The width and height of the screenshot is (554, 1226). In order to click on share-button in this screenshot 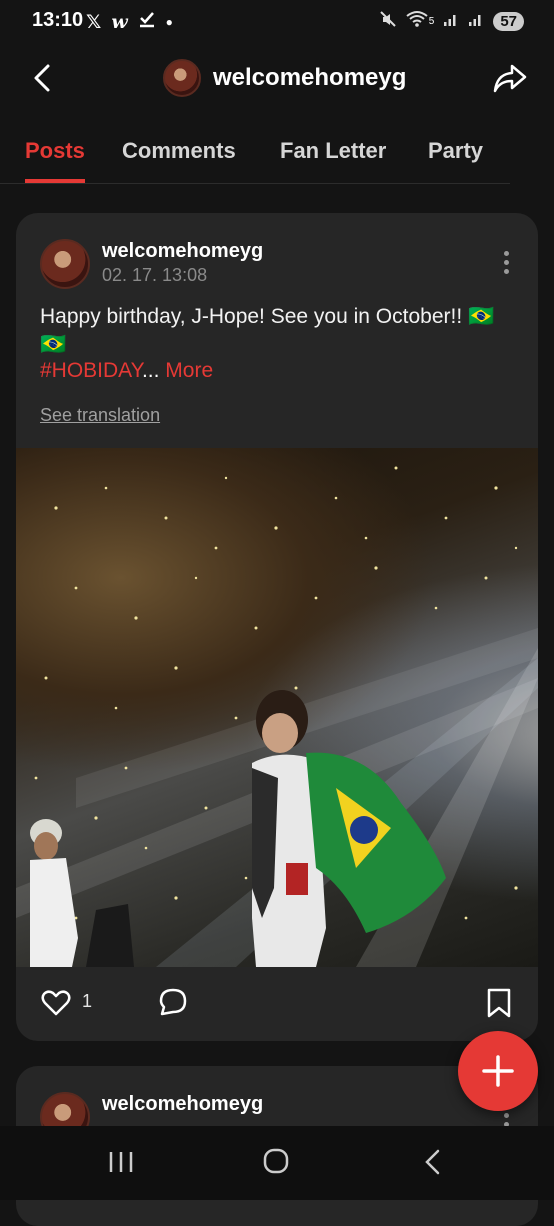, I will do `click(510, 79)`.